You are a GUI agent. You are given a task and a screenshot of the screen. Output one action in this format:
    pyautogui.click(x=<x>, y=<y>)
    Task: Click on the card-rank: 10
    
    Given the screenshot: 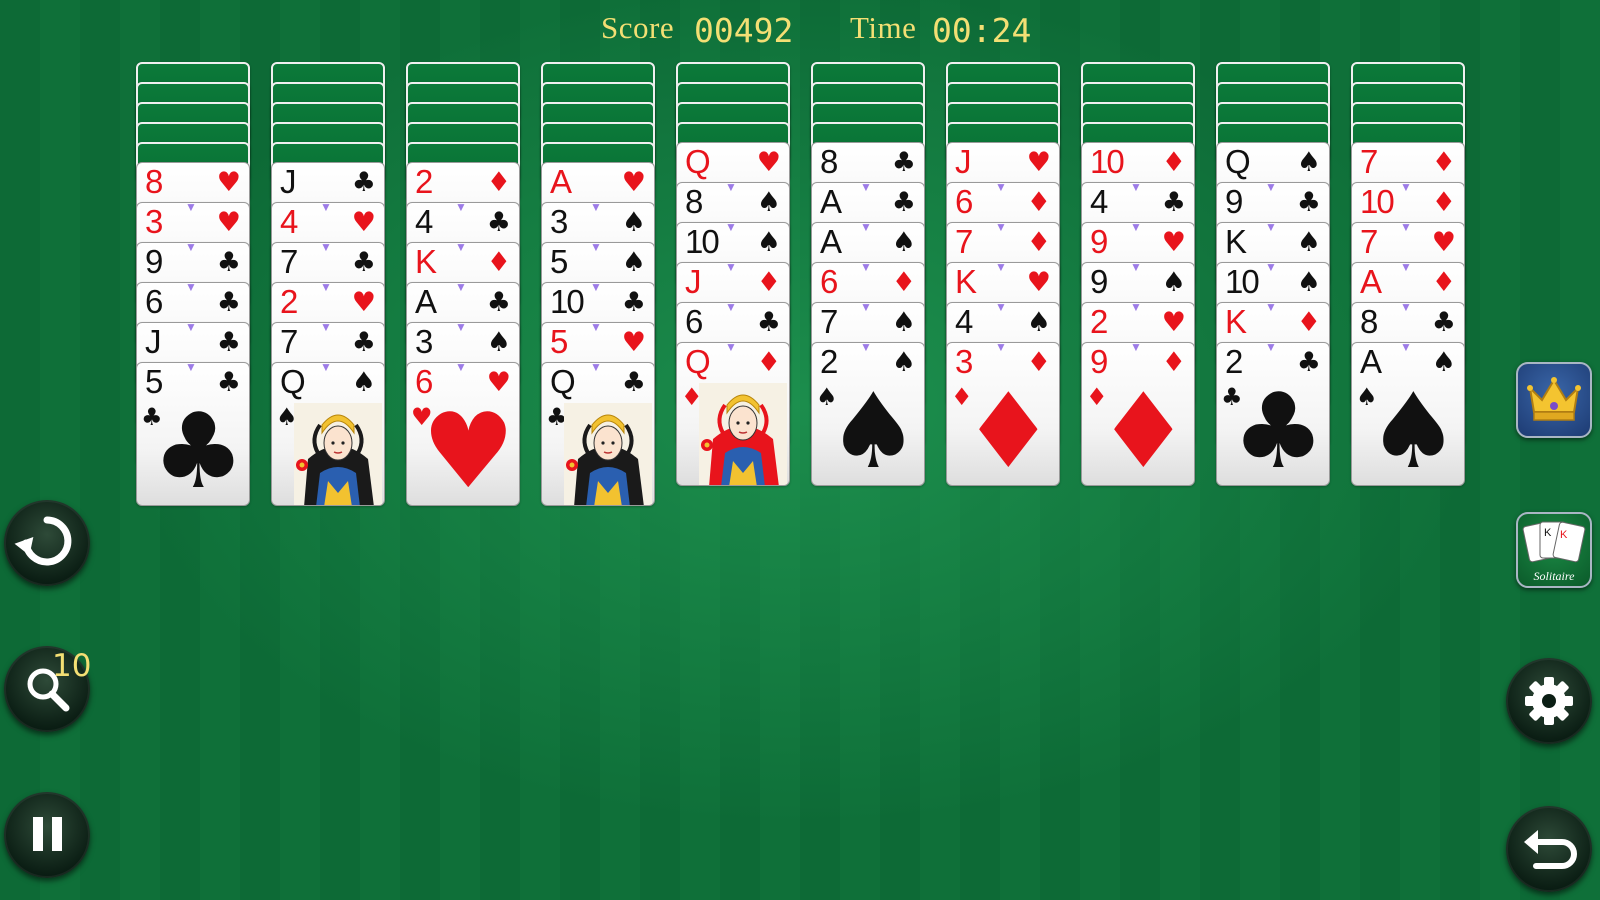 What is the action you would take?
    pyautogui.click(x=1377, y=201)
    